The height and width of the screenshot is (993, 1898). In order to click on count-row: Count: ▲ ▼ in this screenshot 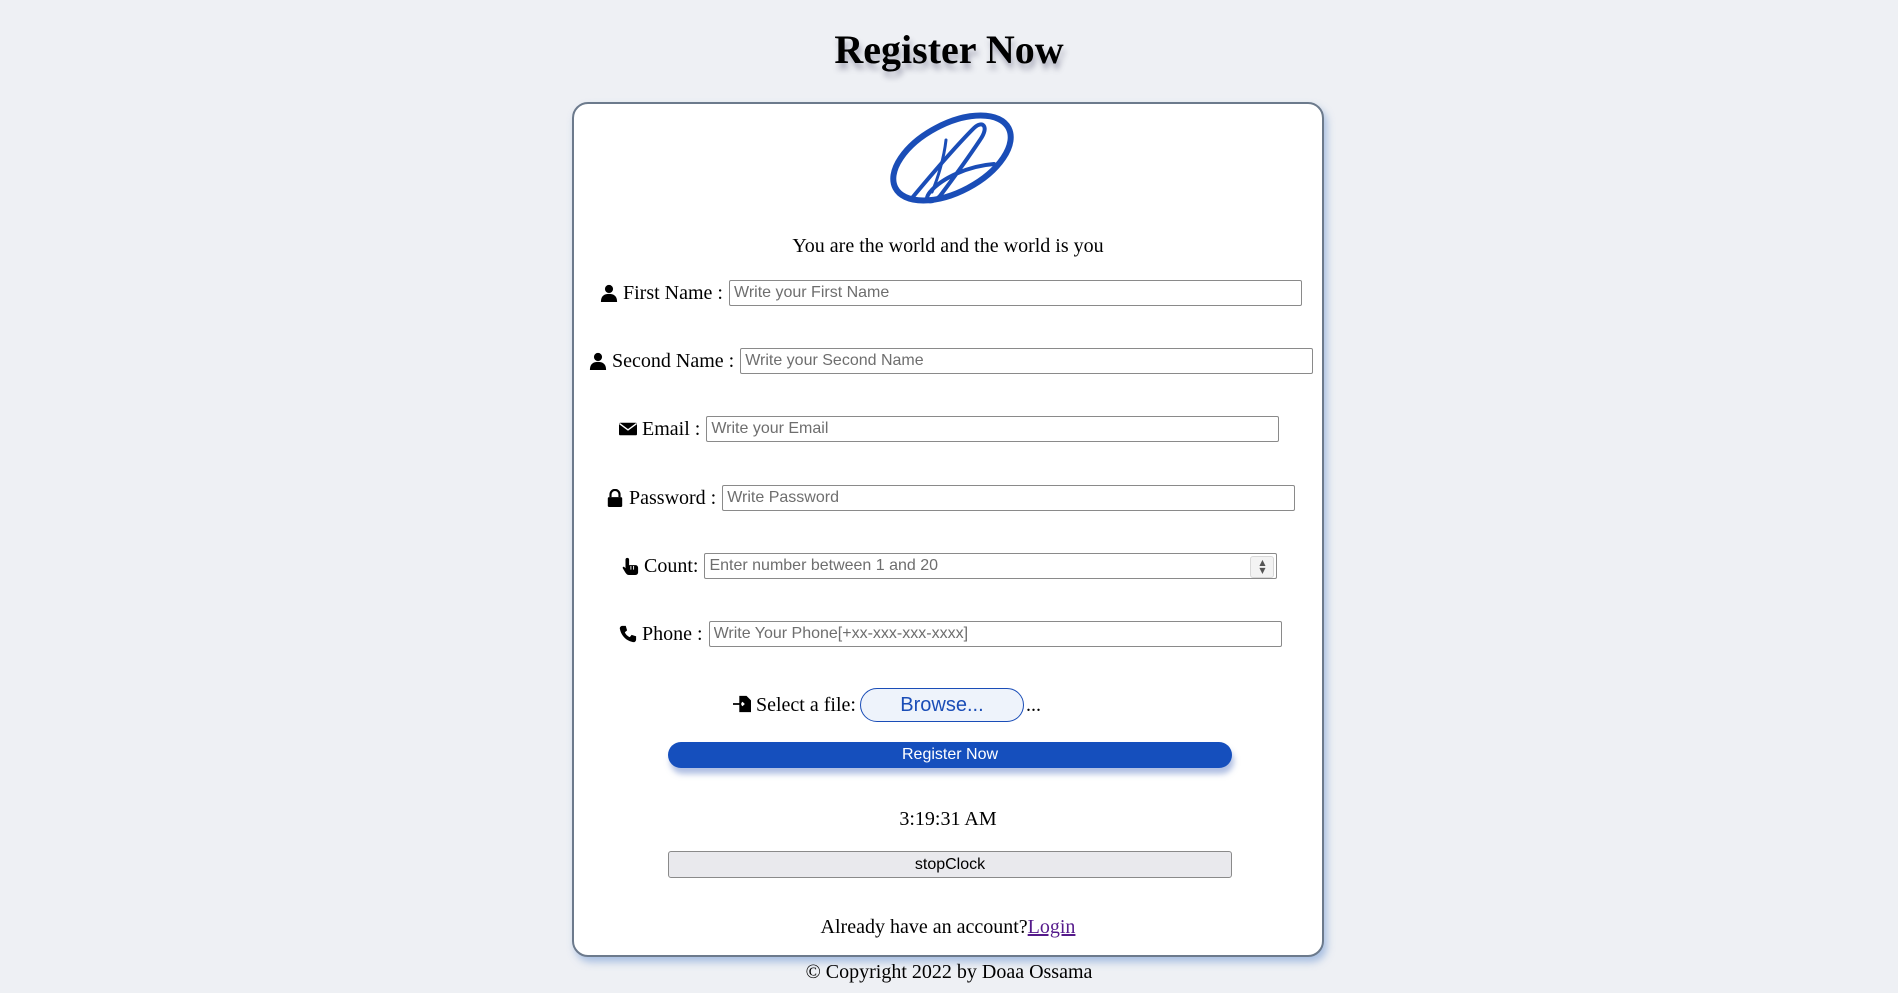, I will do `click(949, 566)`.